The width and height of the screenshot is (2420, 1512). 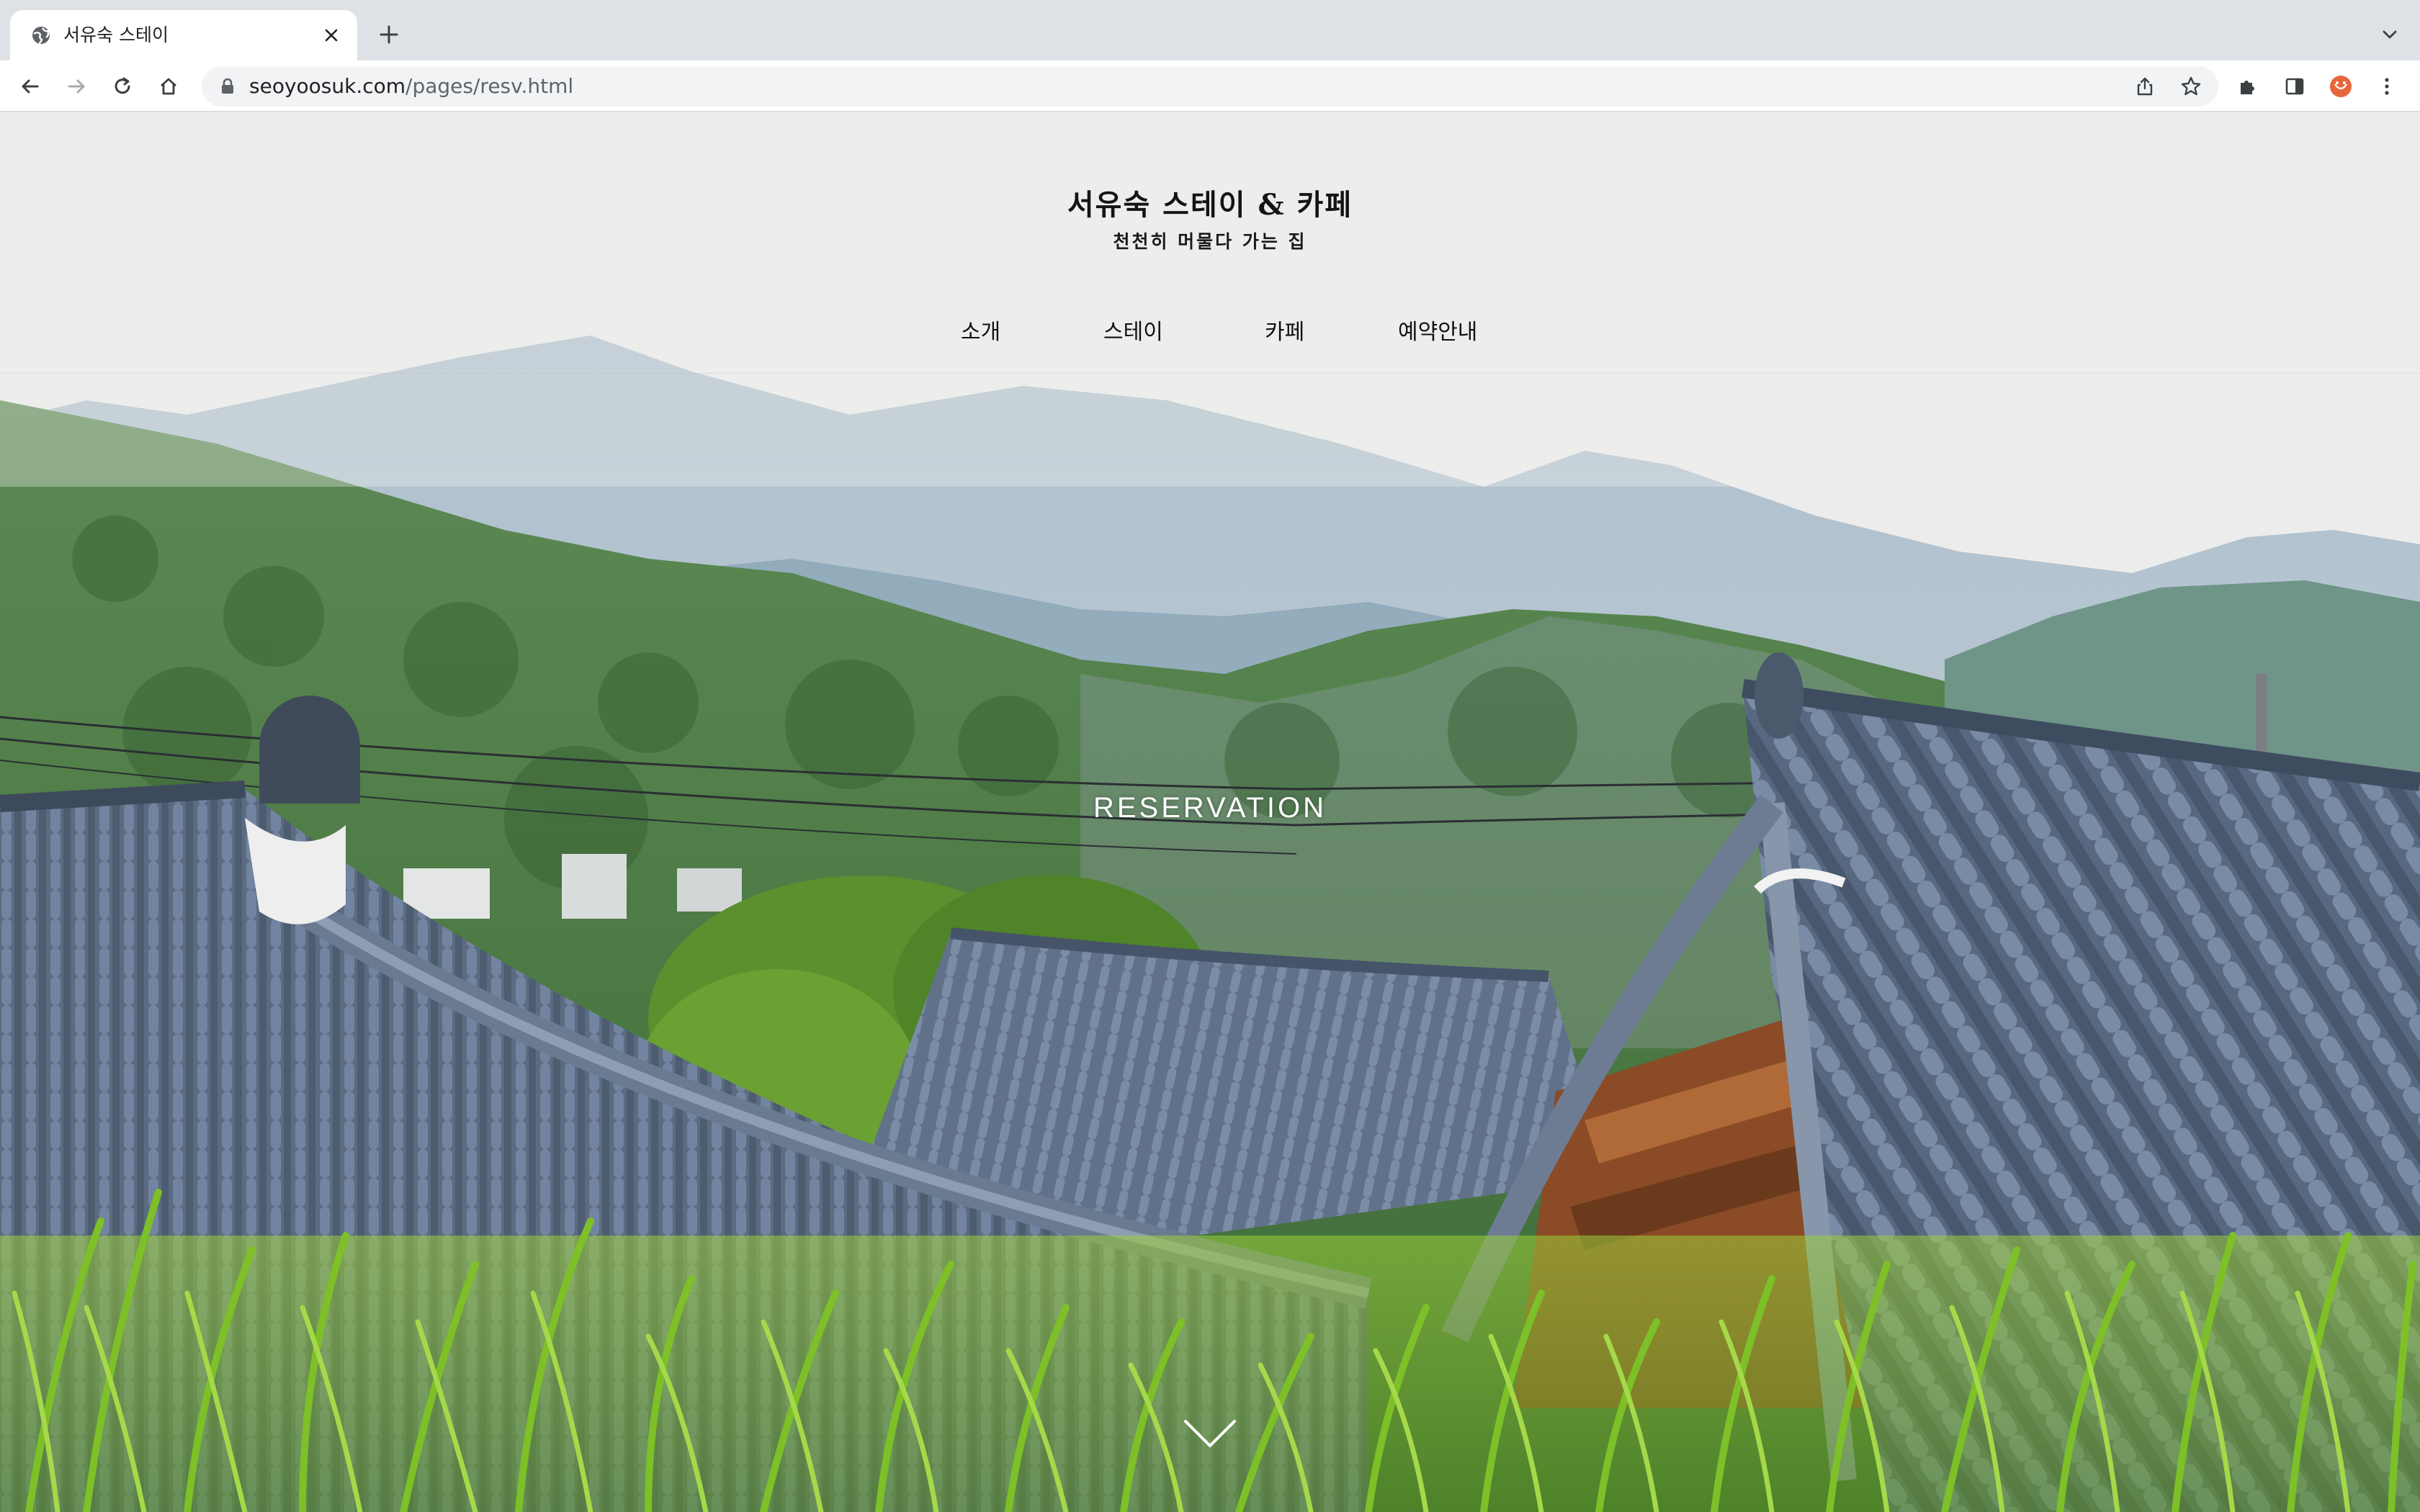 What do you see at coordinates (30, 86) in the screenshot?
I see `back-icon` at bounding box center [30, 86].